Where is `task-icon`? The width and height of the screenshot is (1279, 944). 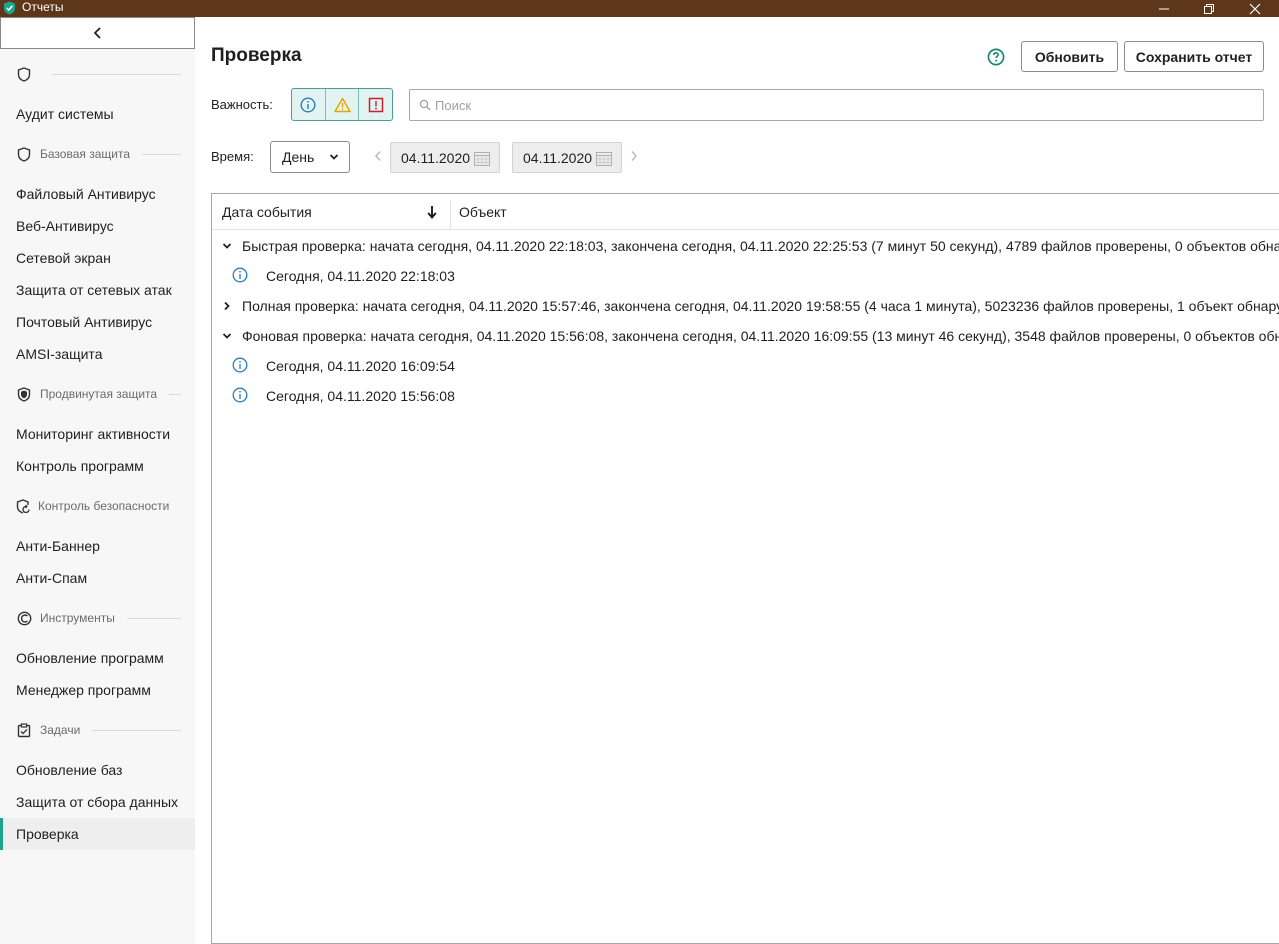
task-icon is located at coordinates (24, 729).